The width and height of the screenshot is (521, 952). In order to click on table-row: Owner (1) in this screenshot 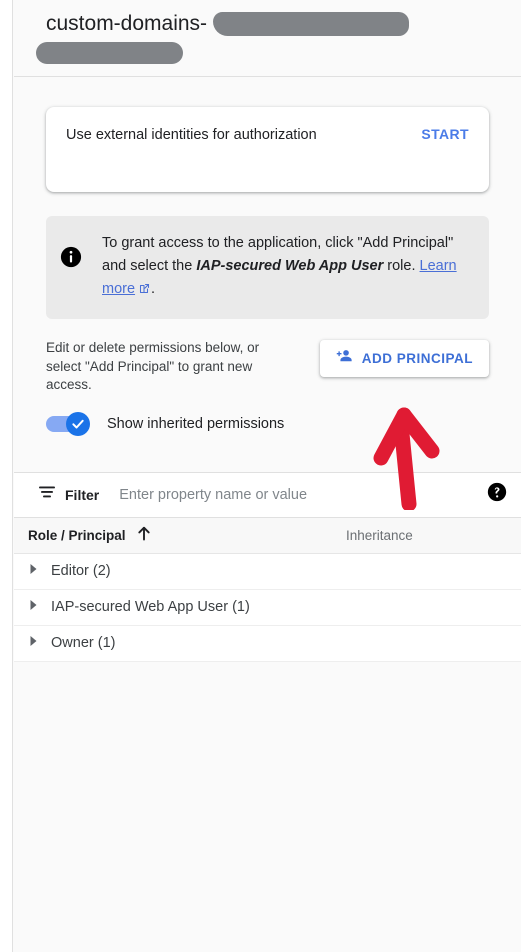, I will do `click(267, 644)`.